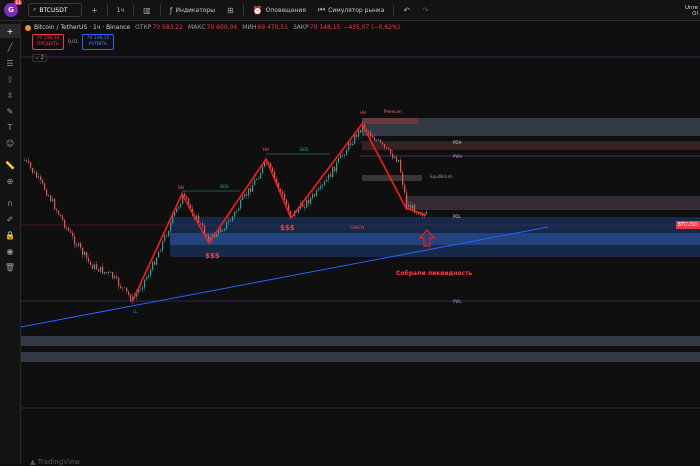 Image resolution: width=700 pixels, height=466 pixels. Describe the element at coordinates (285, 10) in the screenshot. I see `alerts-label: Оповещения` at that location.